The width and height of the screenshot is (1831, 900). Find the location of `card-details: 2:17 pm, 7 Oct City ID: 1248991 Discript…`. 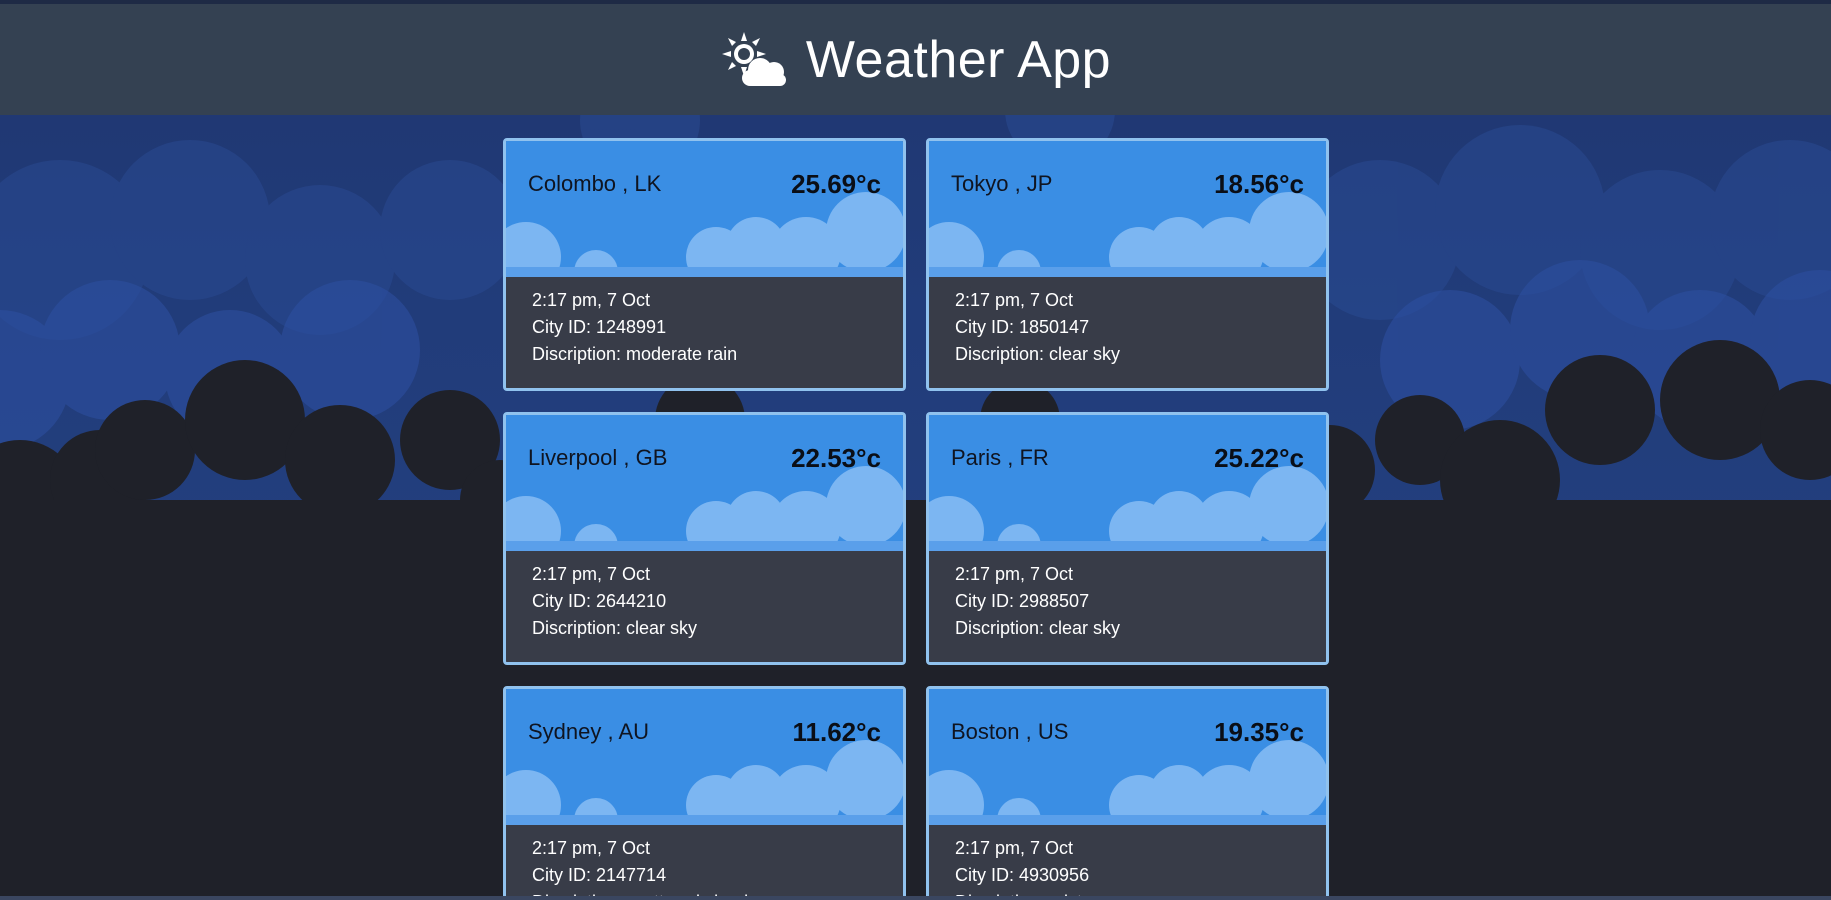

card-details: 2:17 pm, 7 Oct City ID: 1248991 Discript… is located at coordinates (704, 332).